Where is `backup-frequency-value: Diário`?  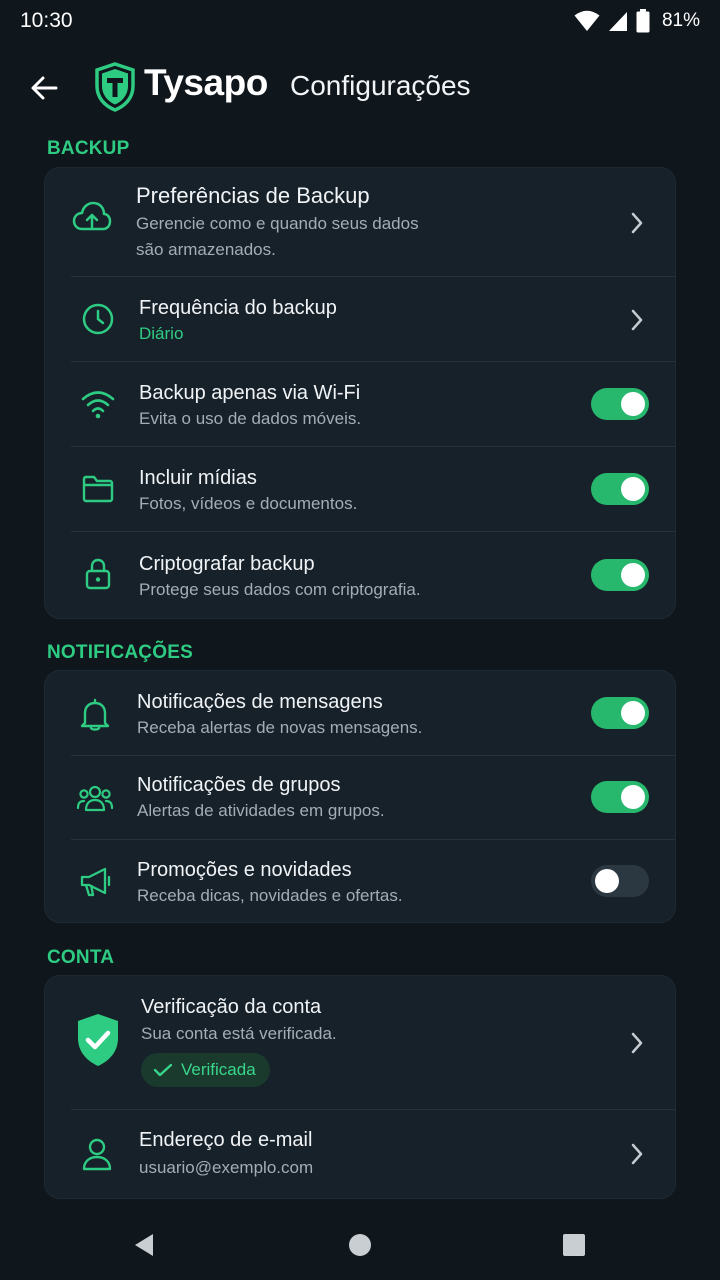 backup-frequency-value: Diário is located at coordinates (161, 333).